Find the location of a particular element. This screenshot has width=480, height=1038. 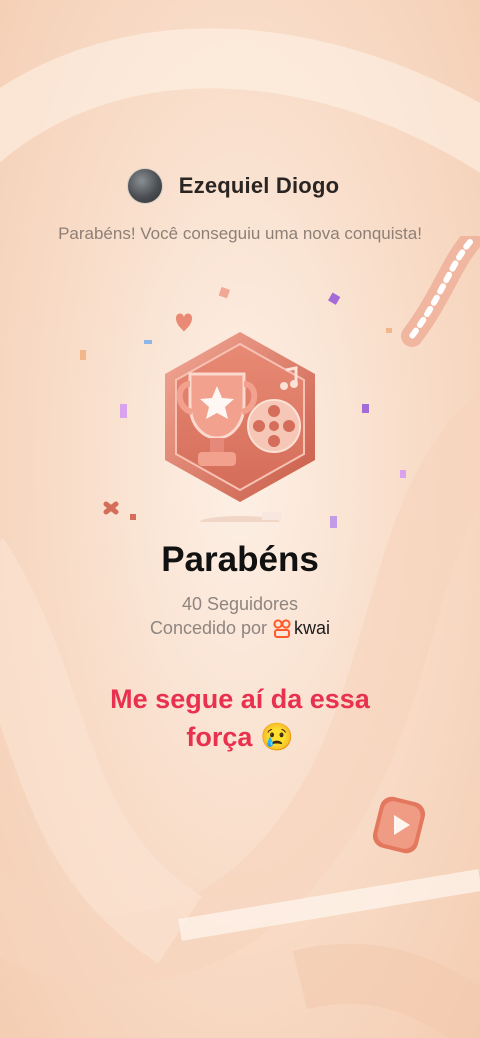

granted-by: Concedido por kwai is located at coordinates (240, 628).